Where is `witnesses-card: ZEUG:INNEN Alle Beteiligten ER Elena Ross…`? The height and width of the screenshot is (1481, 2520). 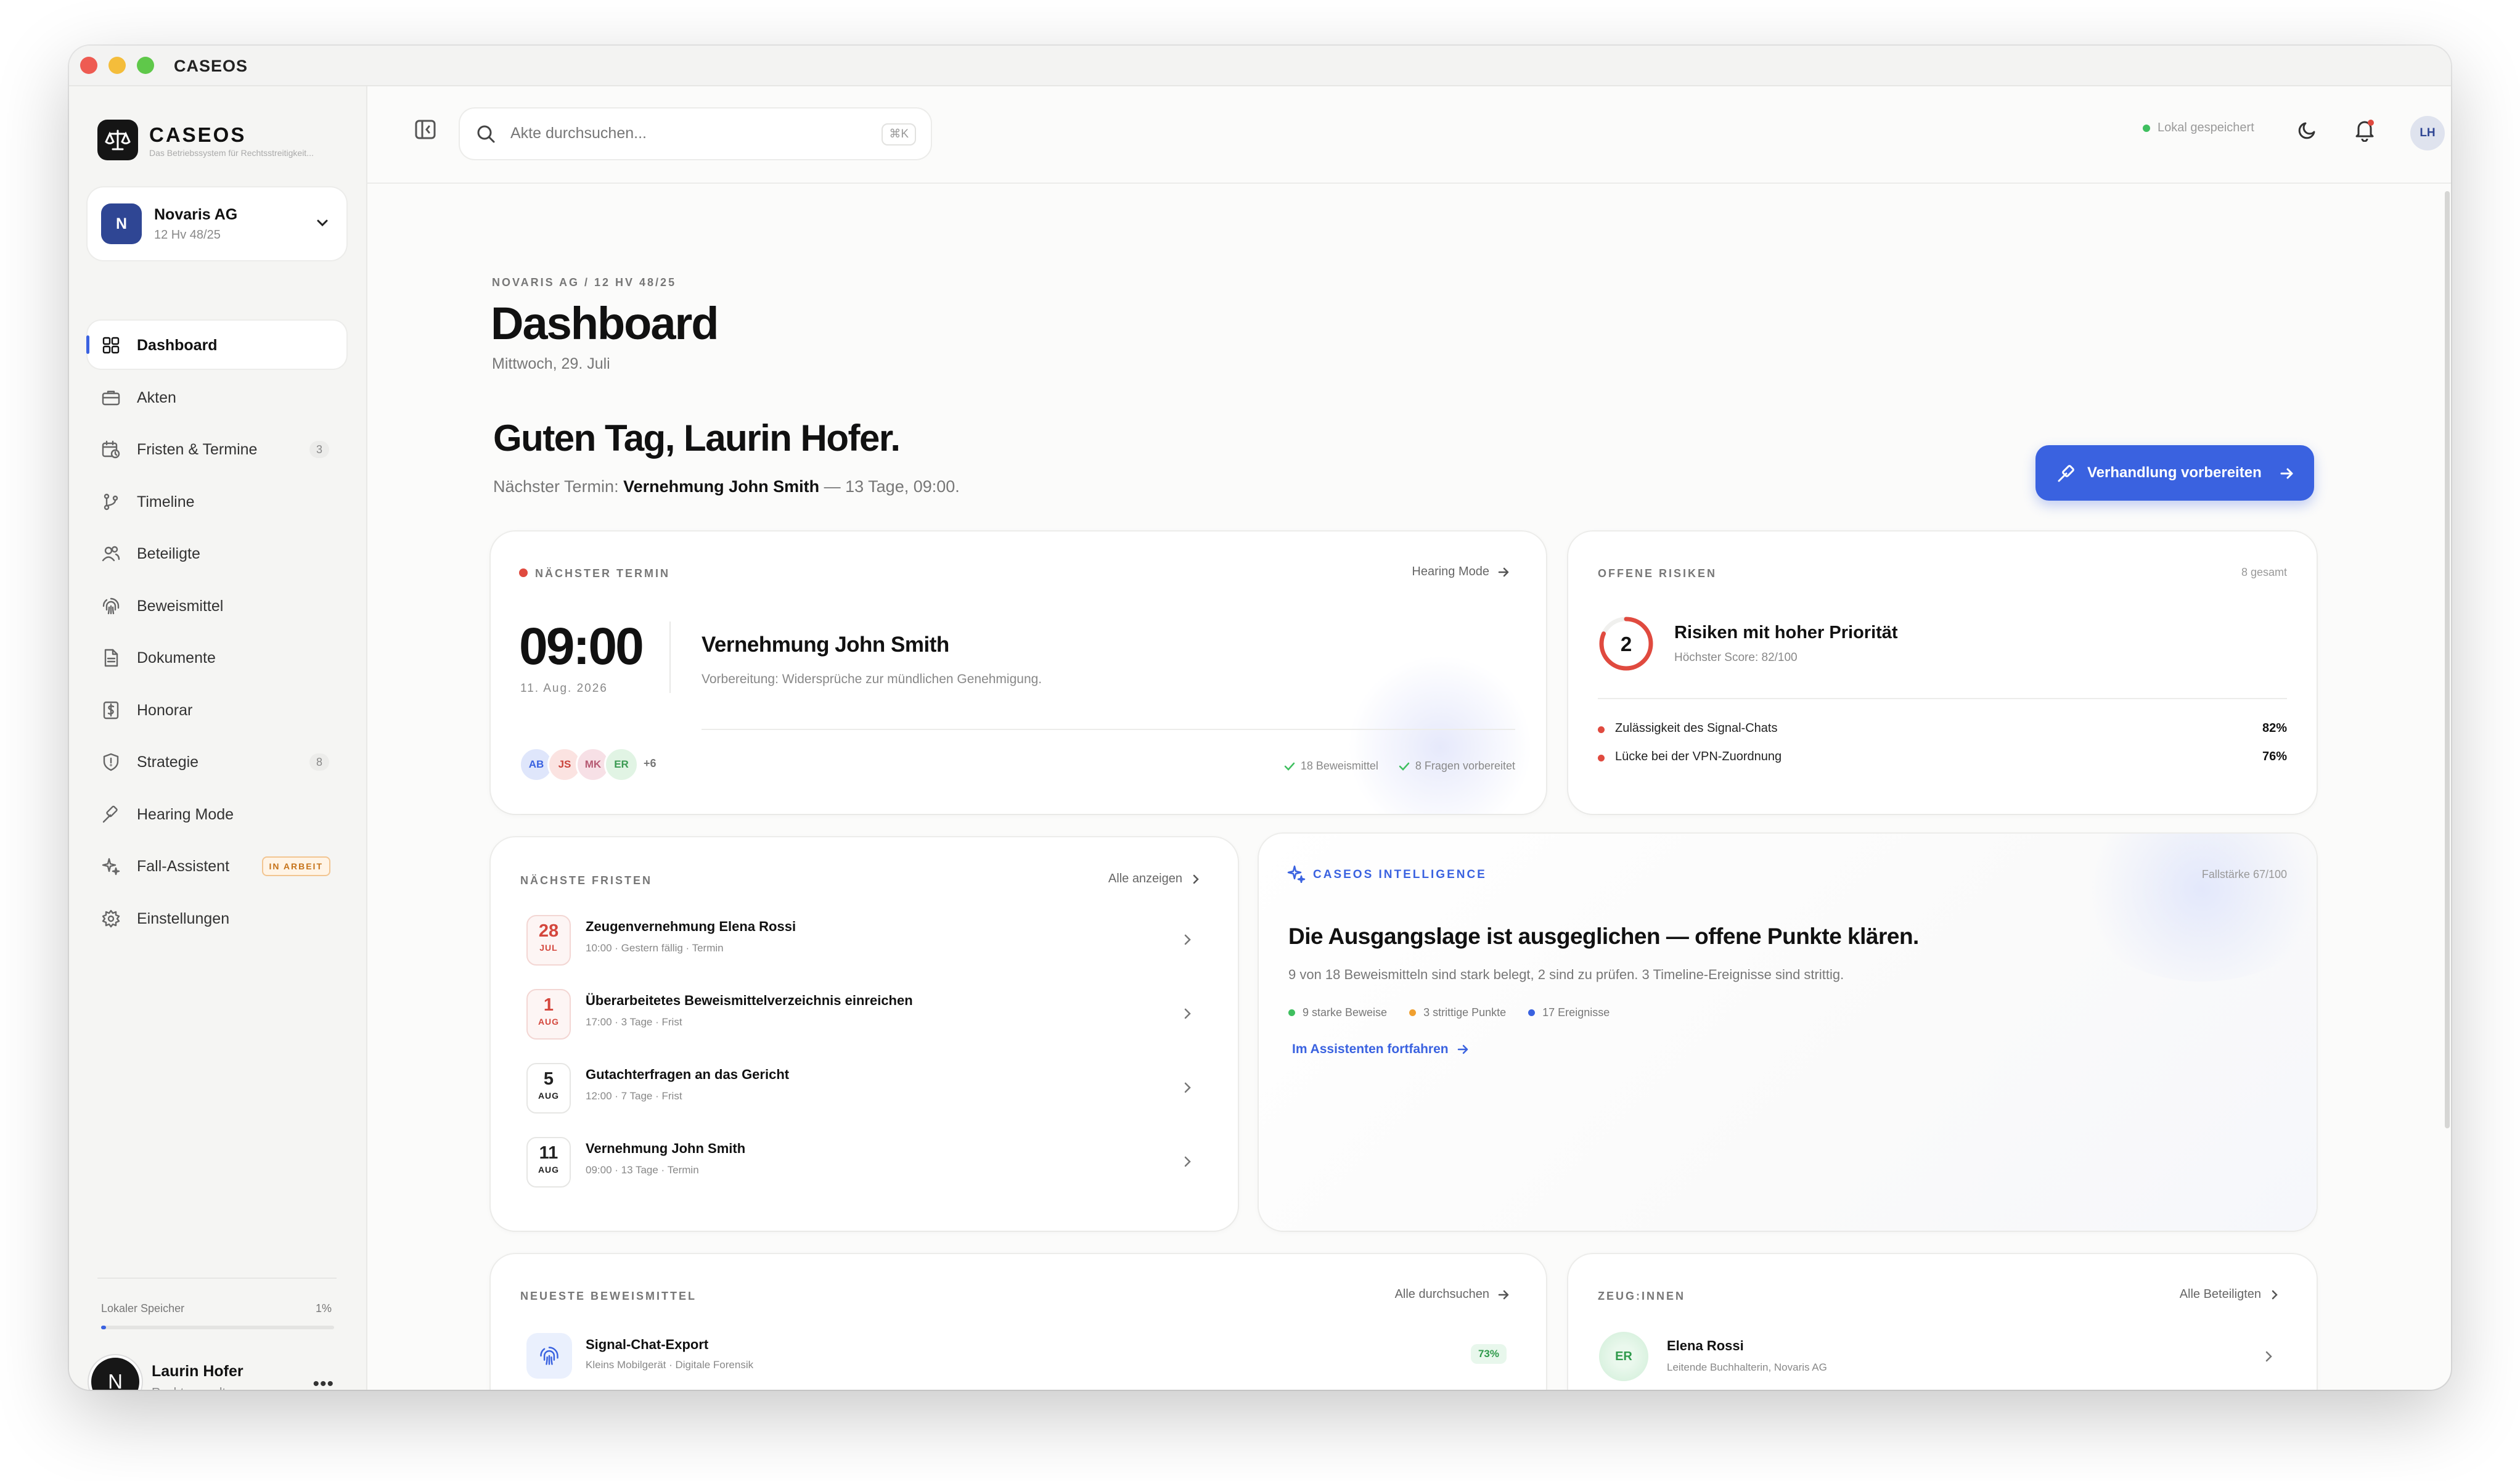 witnesses-card: ZEUG:INNEN Alle Beteiligten ER Elena Ross… is located at coordinates (1942, 1322).